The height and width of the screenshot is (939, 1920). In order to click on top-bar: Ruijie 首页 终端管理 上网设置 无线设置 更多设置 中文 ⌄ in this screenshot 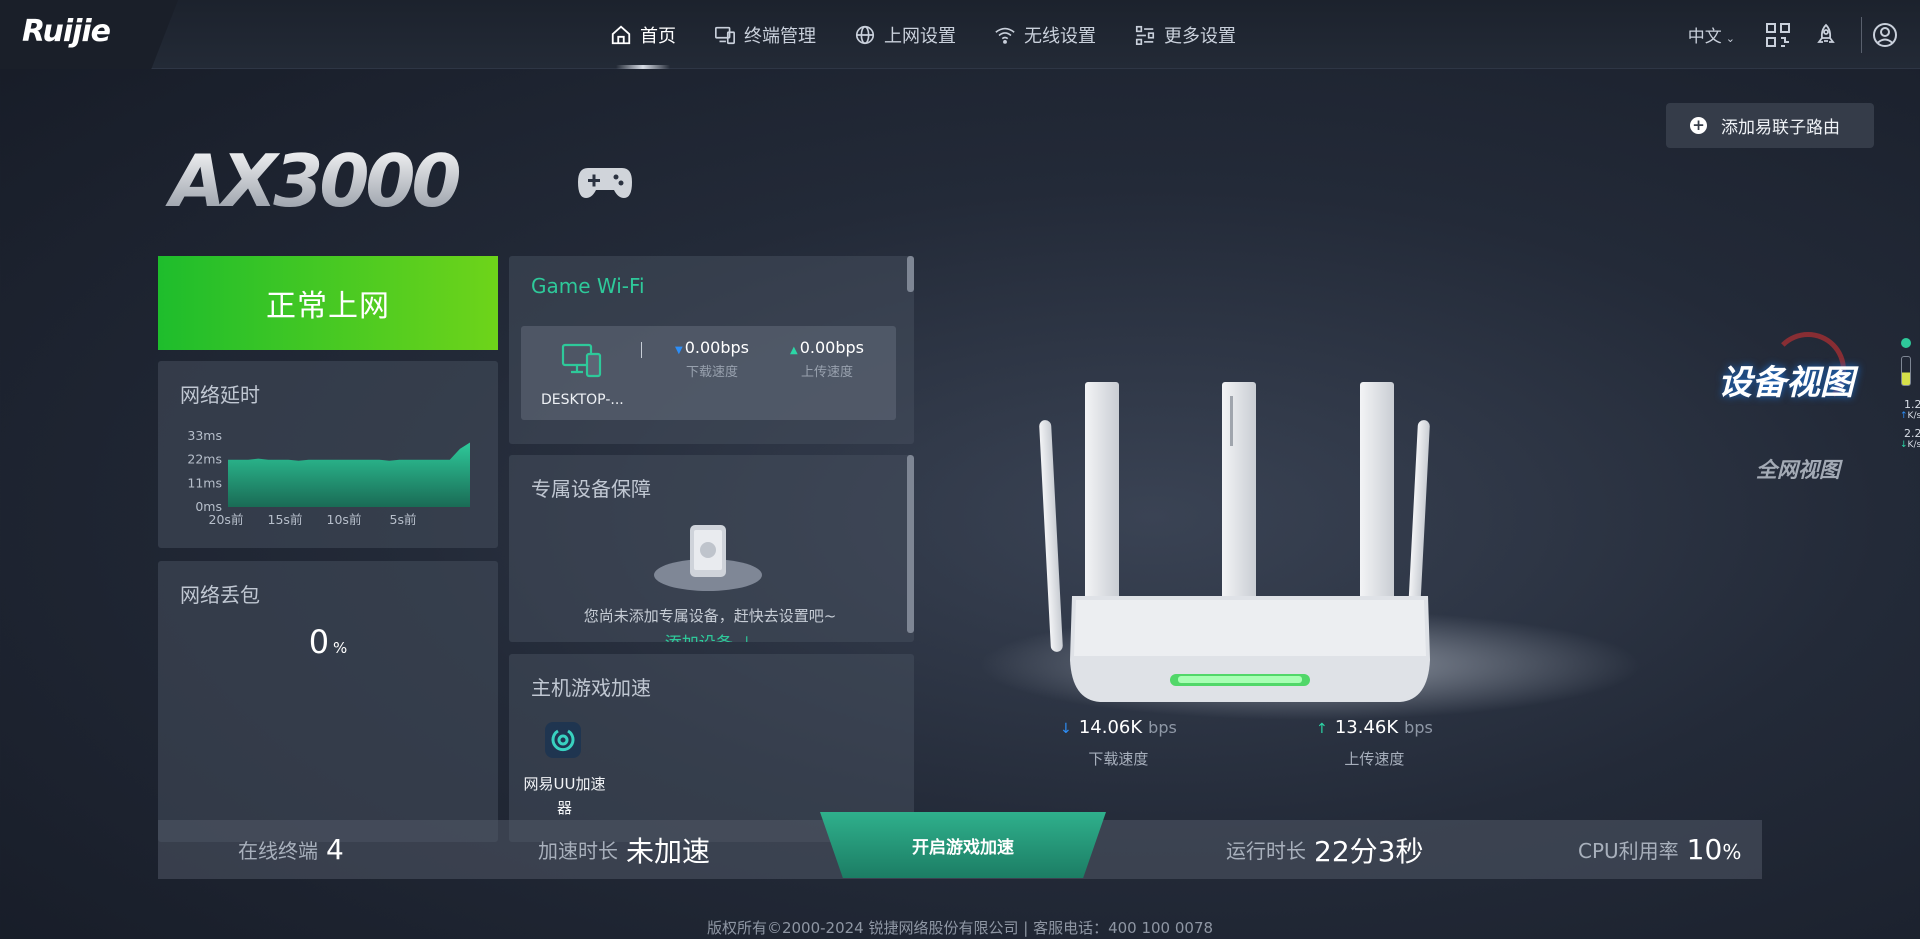, I will do `click(960, 34)`.